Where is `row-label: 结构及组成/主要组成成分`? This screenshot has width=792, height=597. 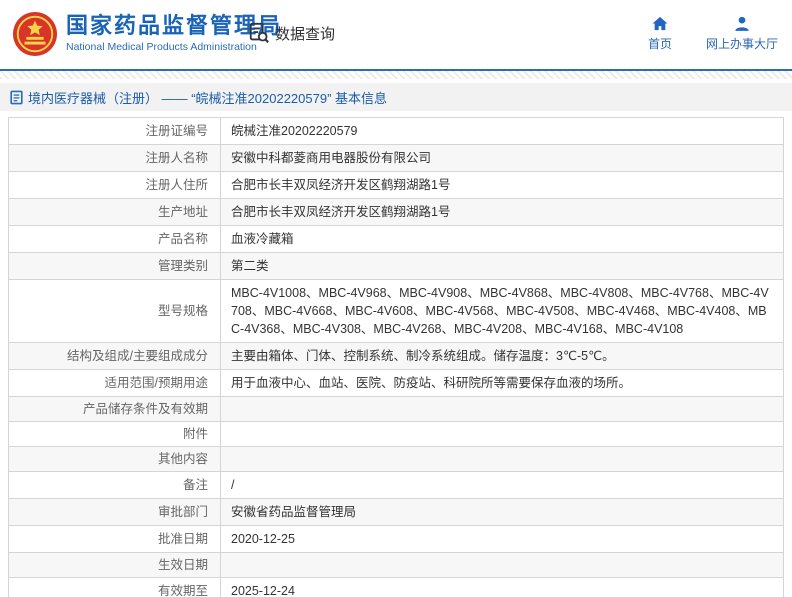
row-label: 结构及组成/主要组成成分 is located at coordinates (114, 356).